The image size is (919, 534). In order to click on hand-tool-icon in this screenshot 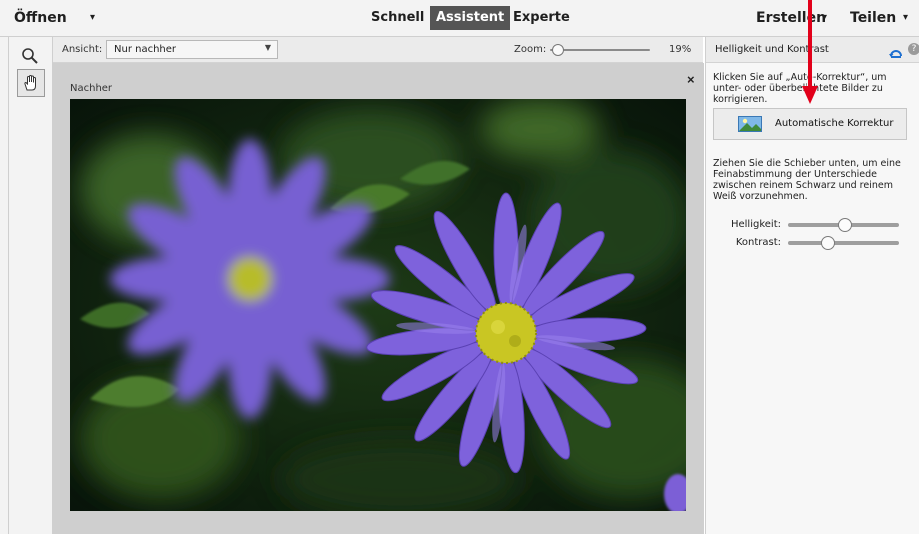, I will do `click(31, 83)`.